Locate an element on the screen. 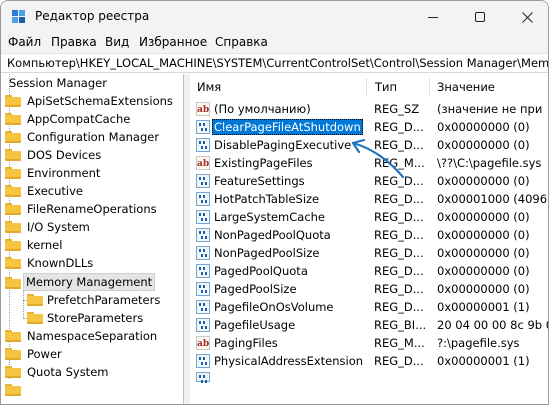  value-data: ?:\pagefile.sys is located at coordinates (478, 343).